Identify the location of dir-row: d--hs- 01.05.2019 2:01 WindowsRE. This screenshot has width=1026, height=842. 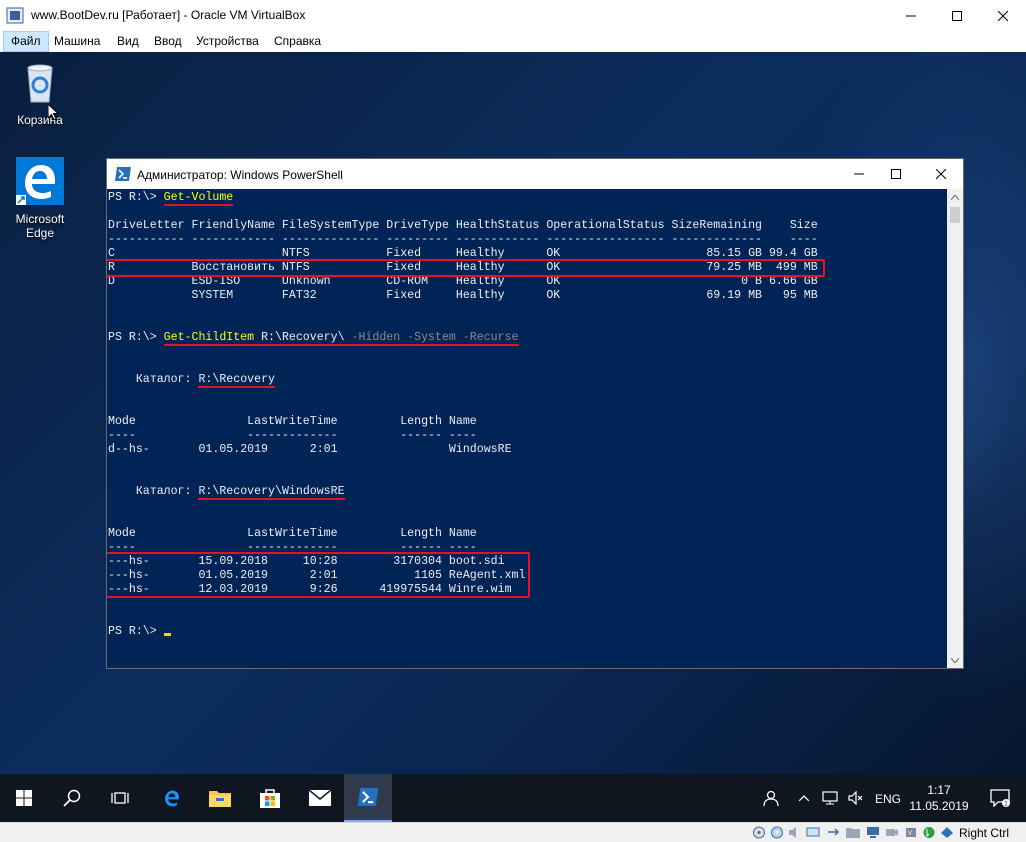
(310, 449).